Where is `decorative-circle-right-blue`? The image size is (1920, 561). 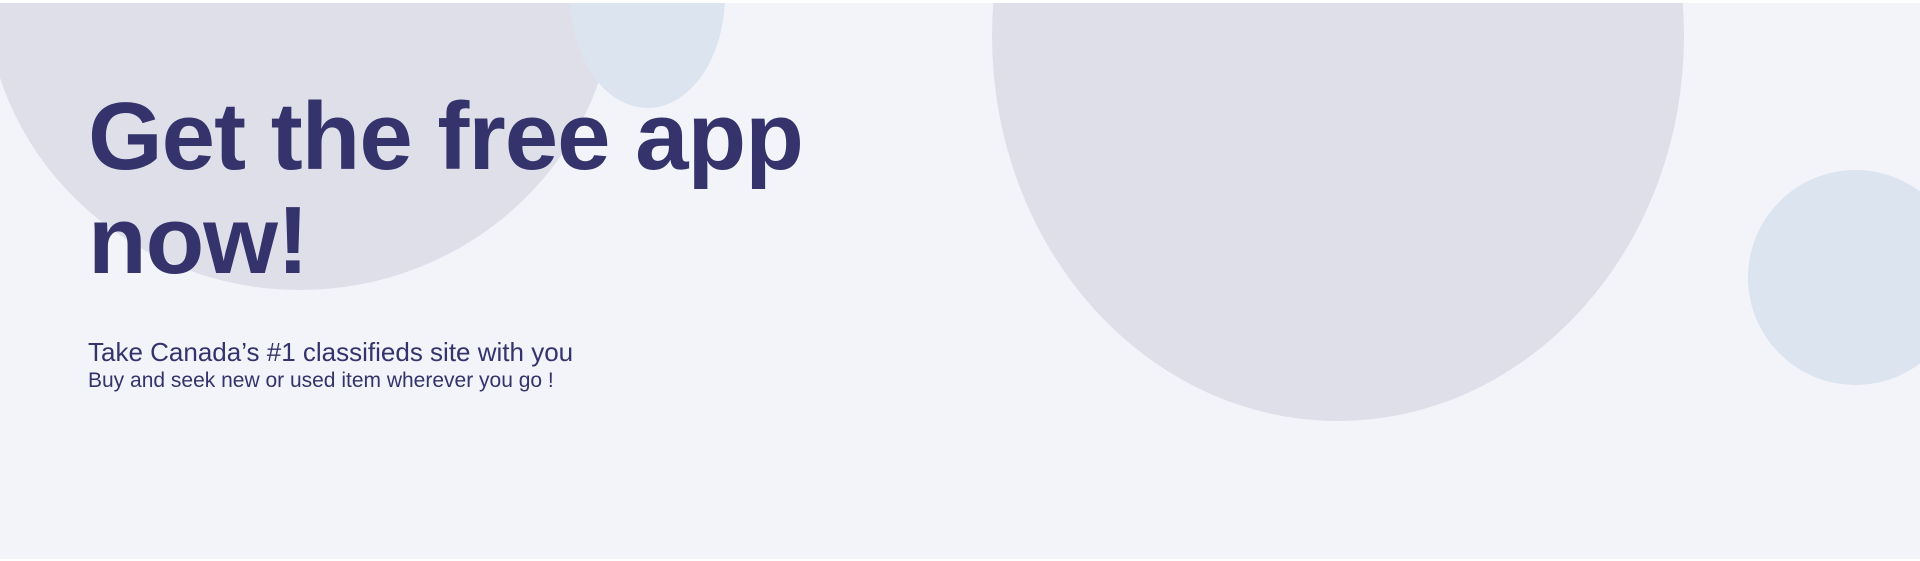 decorative-circle-right-blue is located at coordinates (1834, 277).